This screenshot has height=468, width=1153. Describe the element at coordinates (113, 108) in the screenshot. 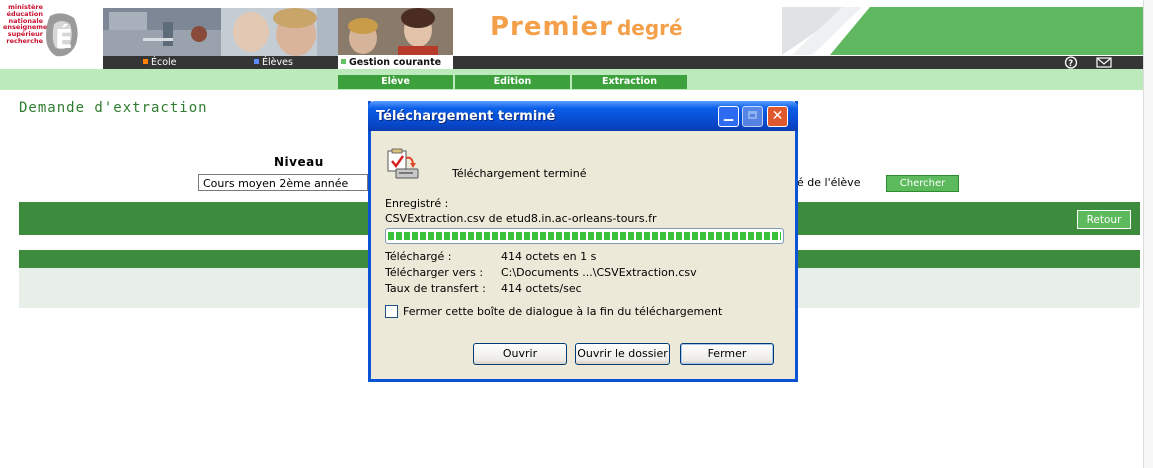

I see `page-title: Demande d'extraction` at that location.